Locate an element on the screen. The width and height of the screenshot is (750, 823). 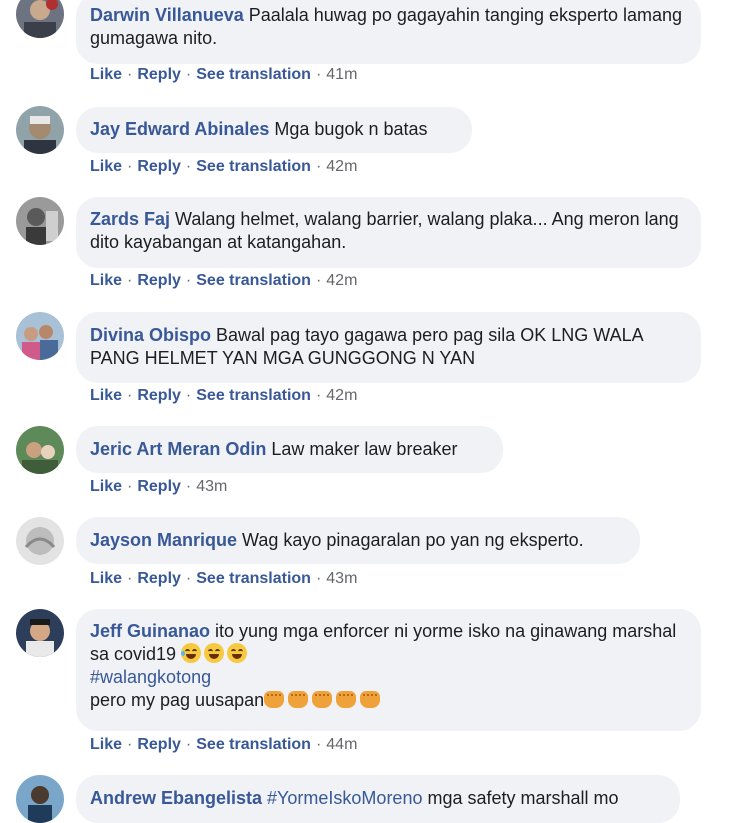
hashtag-link: #YormeIskoMoreno is located at coordinates (344, 798).